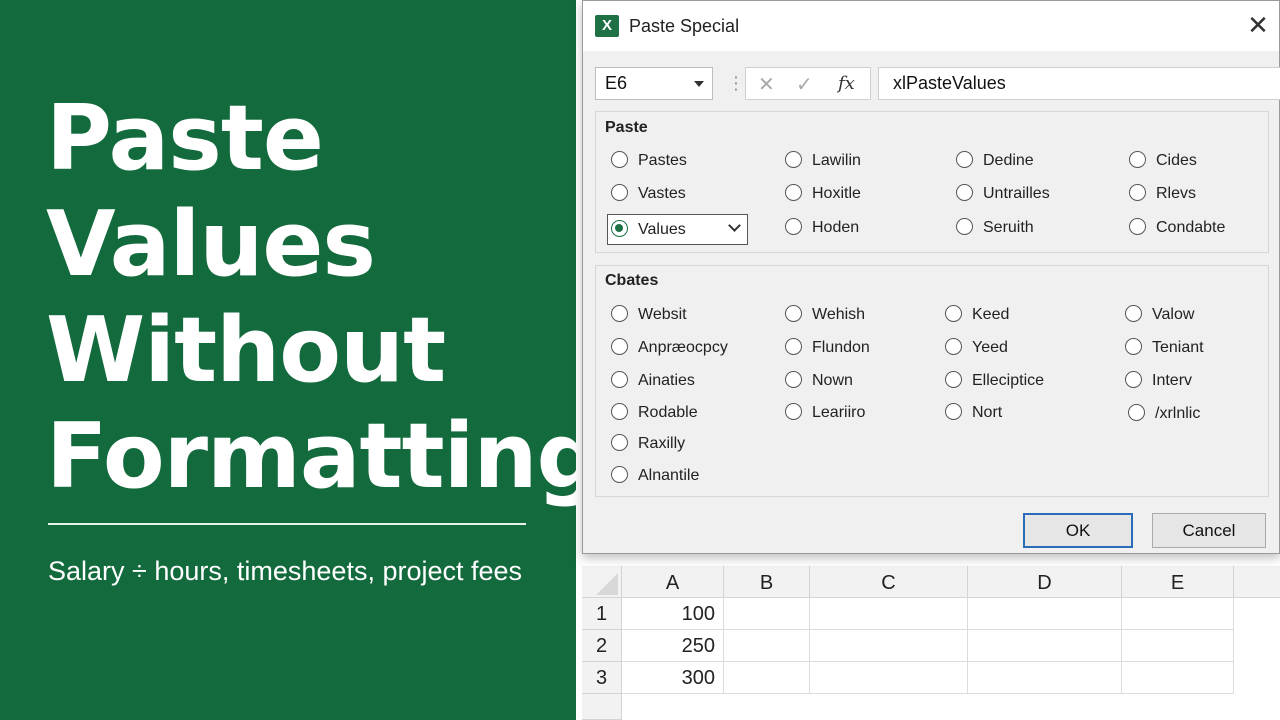 The image size is (1280, 720). I want to click on operation-group-label: Cbates, so click(632, 280).